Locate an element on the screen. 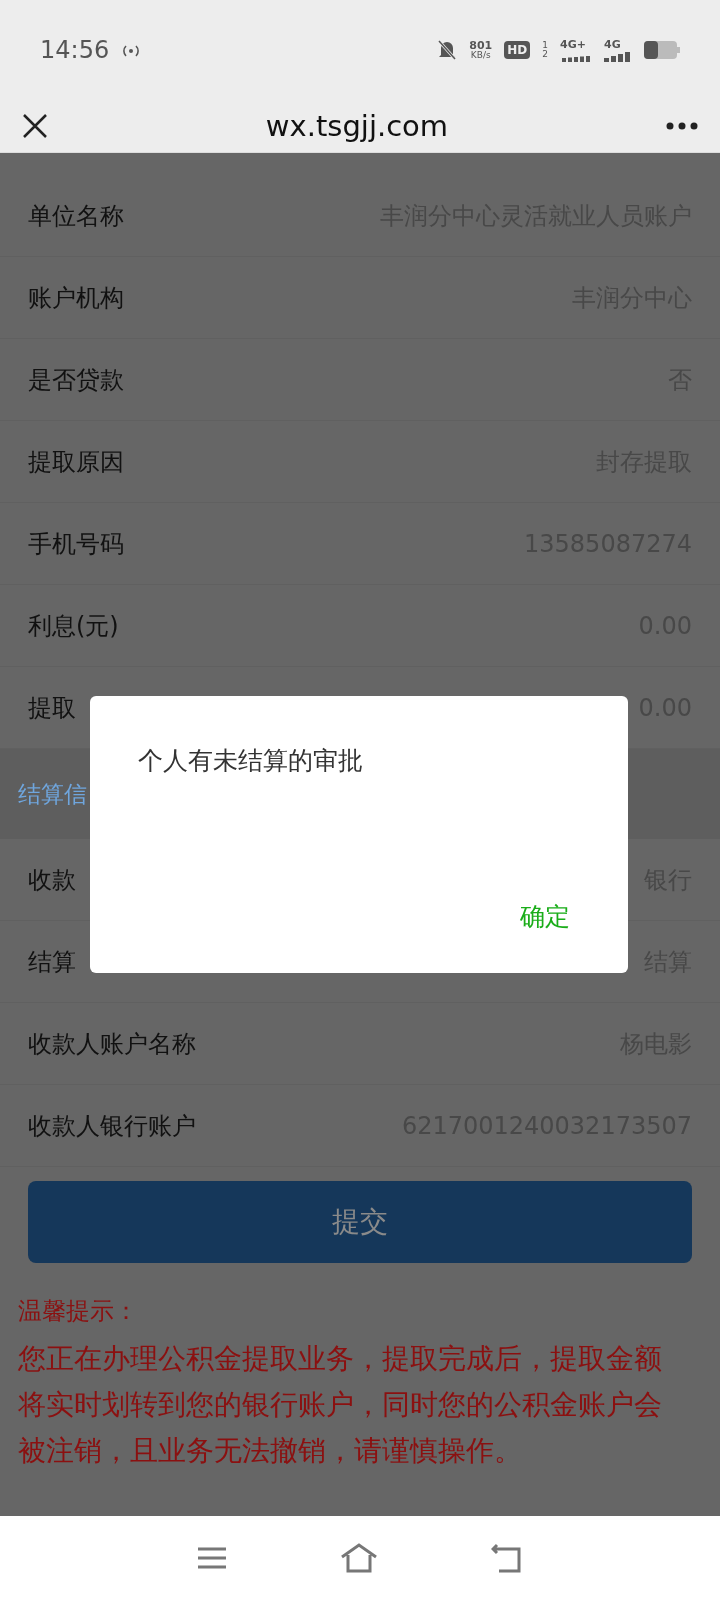 The width and height of the screenshot is (720, 1600). field-label: 收款人银行账户 is located at coordinates (112, 1126).